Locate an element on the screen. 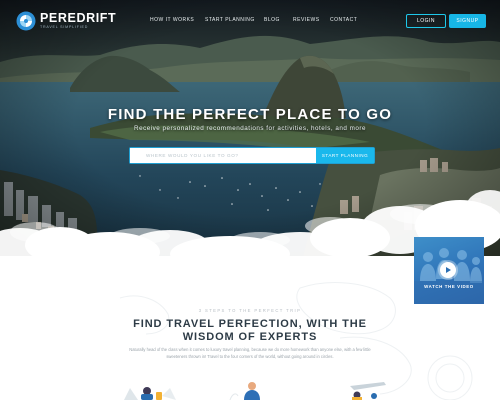  watch-video-label: WATCH THE VIDEO is located at coordinates (449, 286).